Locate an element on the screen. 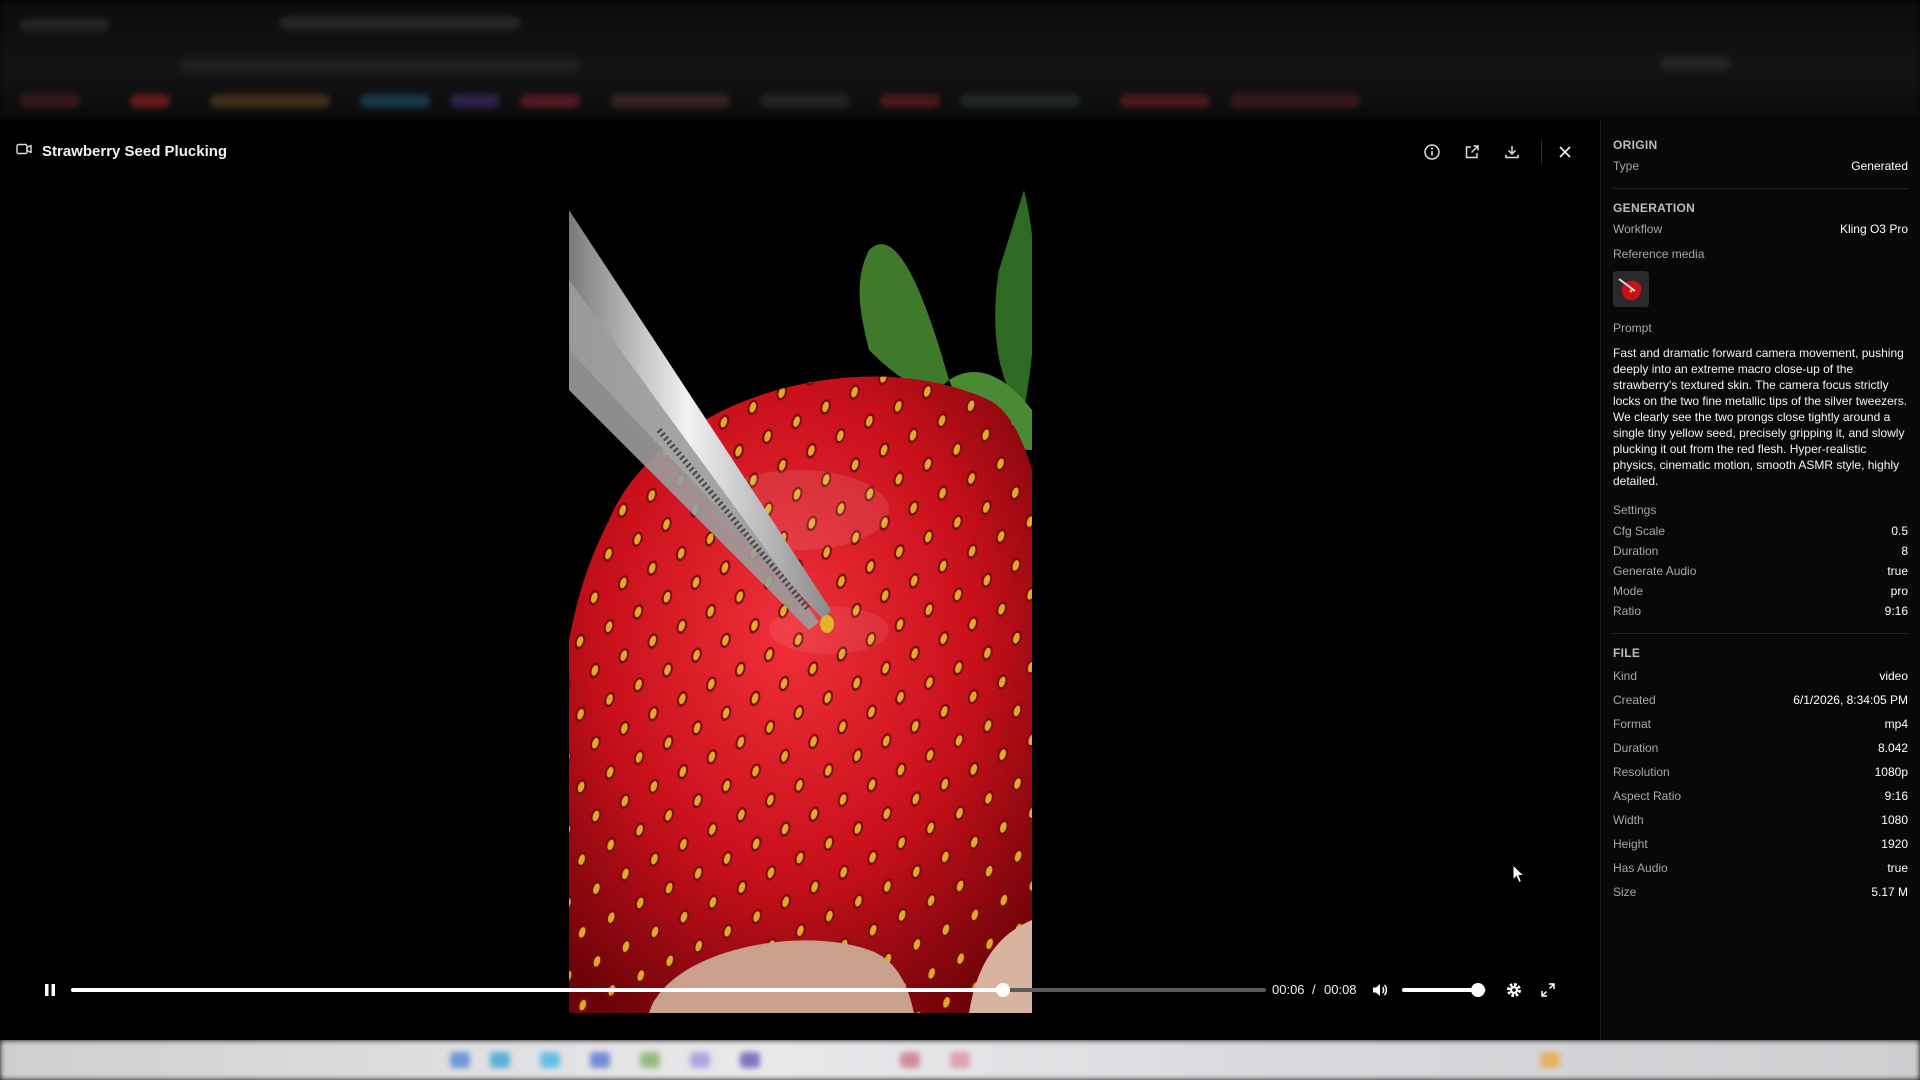 The image size is (1920, 1080). metadata-value: 1920 is located at coordinates (1894, 844).